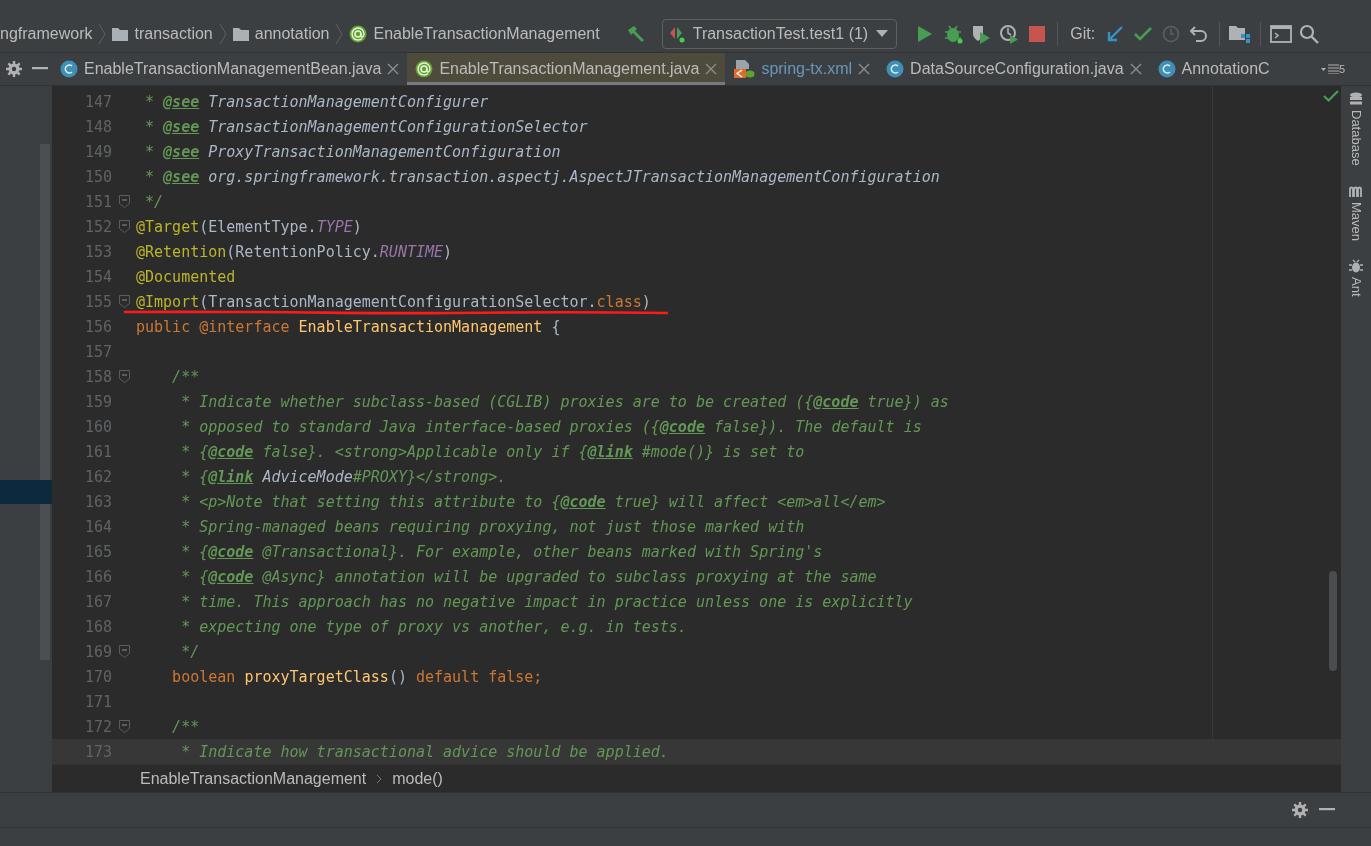 The width and height of the screenshot is (1371, 846). What do you see at coordinates (564, 401) in the screenshot?
I see `code-line: * Indicate whether subclass-based (CGLIB) proxies are to be created ({@code true}) as` at bounding box center [564, 401].